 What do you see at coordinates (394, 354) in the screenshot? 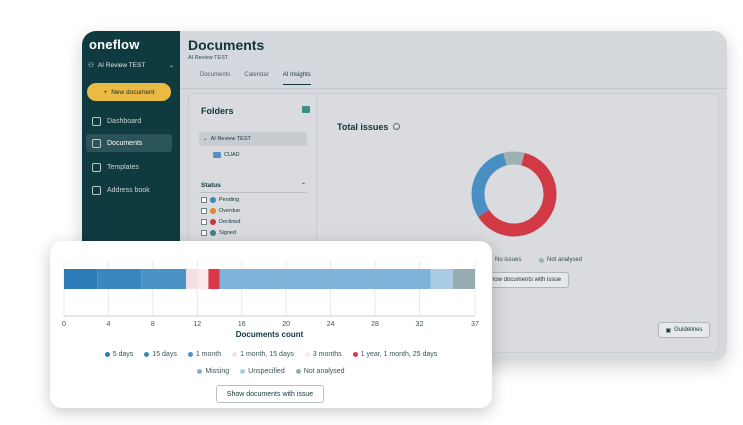
I see `legend-item: 1 year, 1 month, 25 days` at bounding box center [394, 354].